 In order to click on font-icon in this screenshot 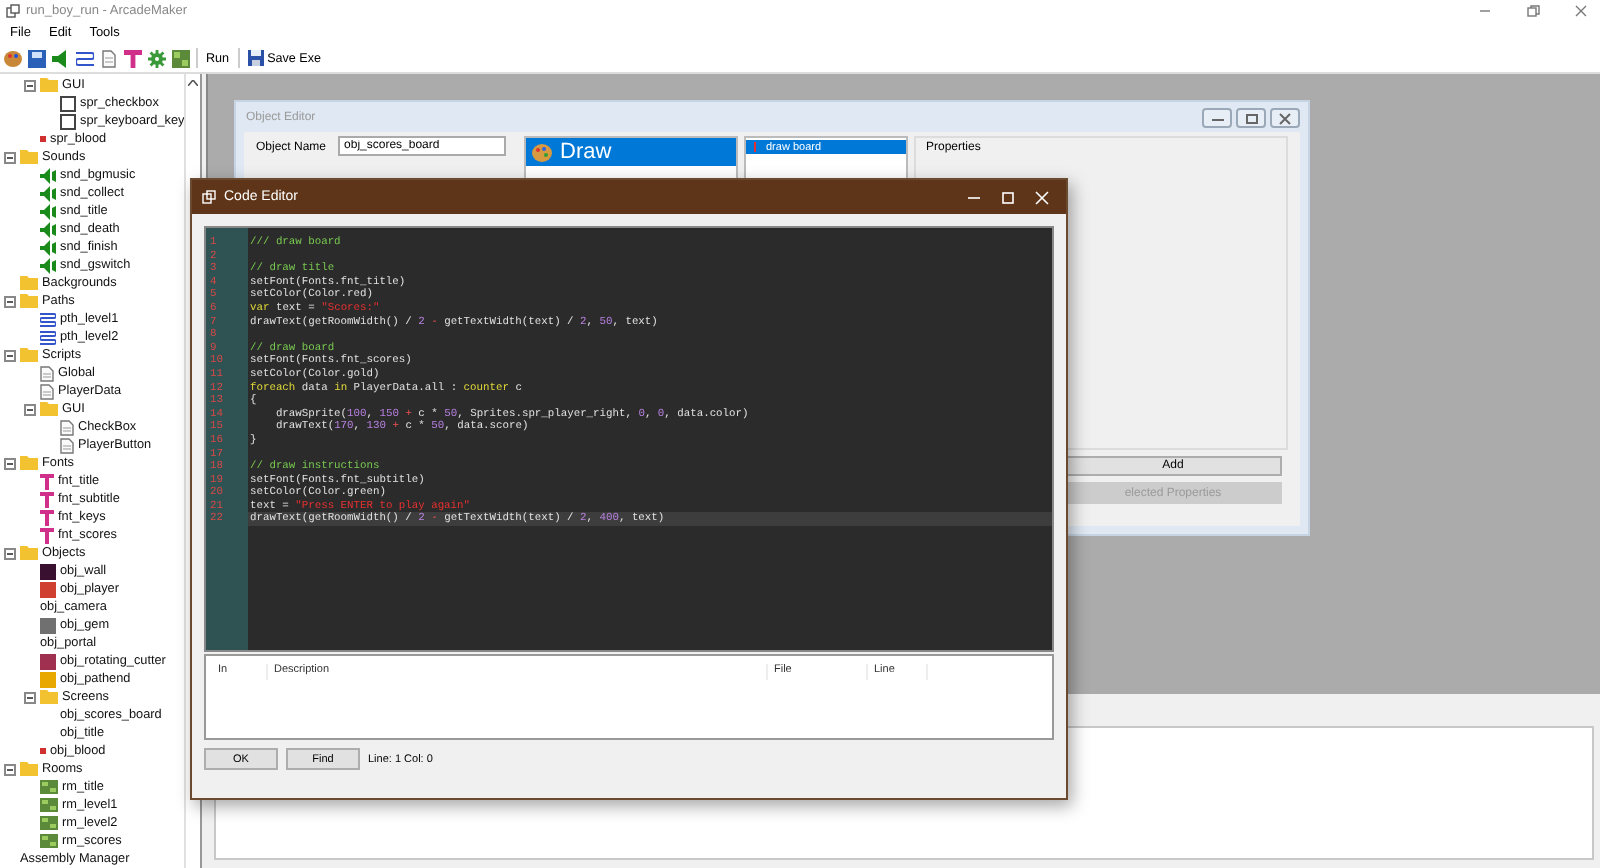, I will do `click(133, 58)`.